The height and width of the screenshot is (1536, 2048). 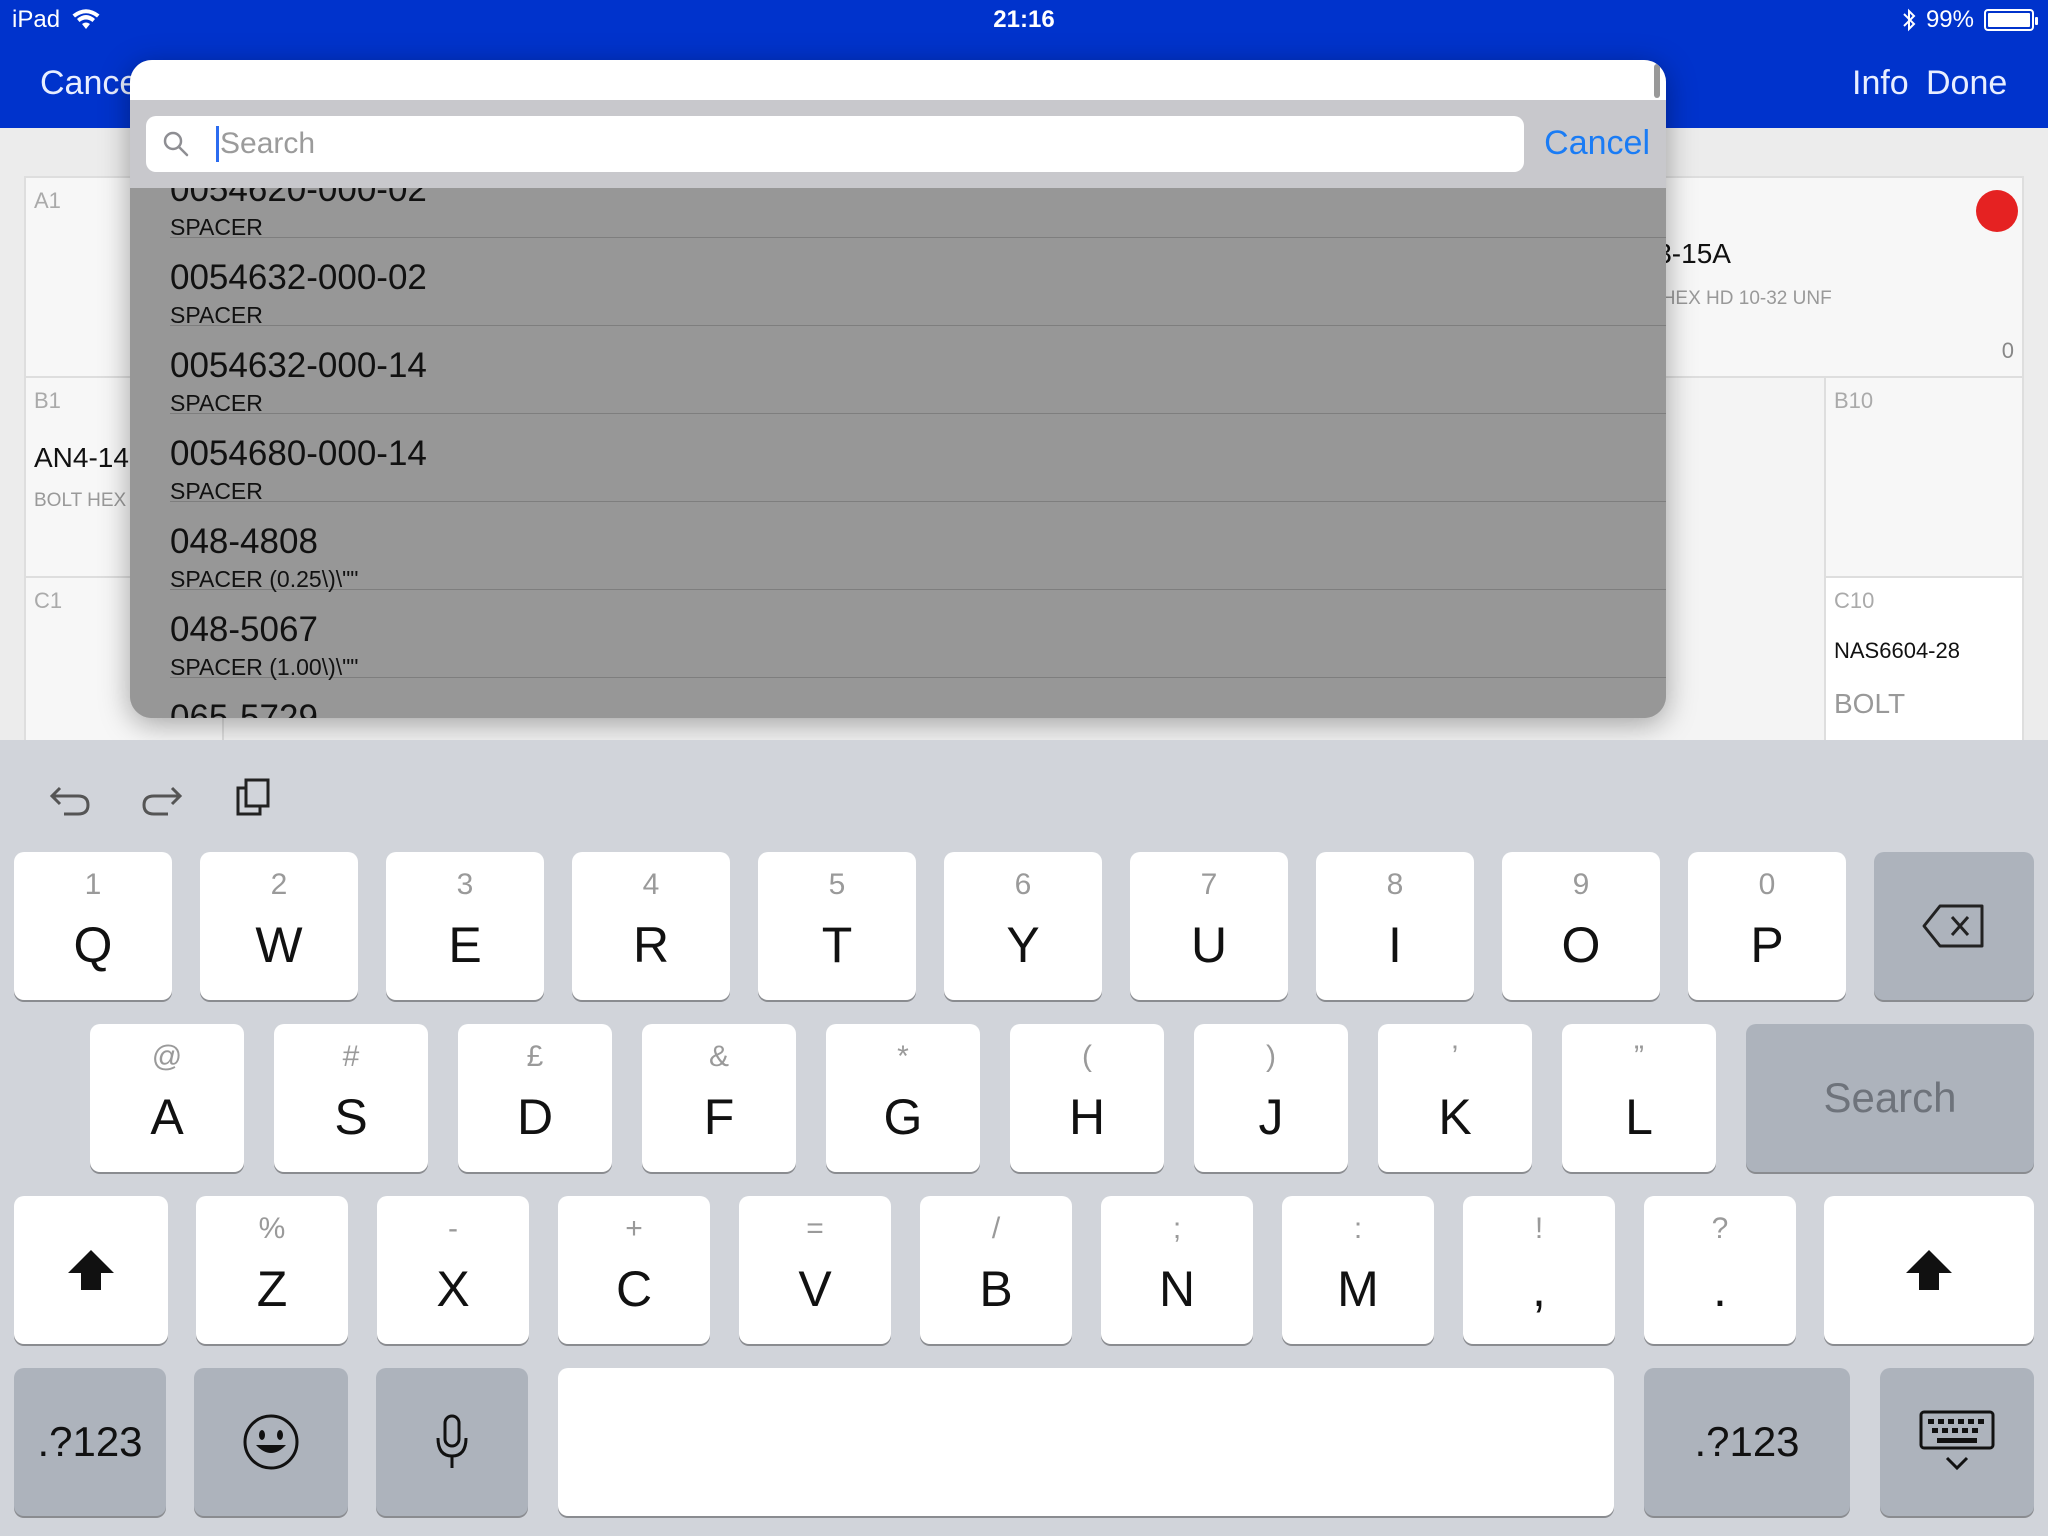 What do you see at coordinates (244, 541) in the screenshot?
I see `result-part-number: 048-4808` at bounding box center [244, 541].